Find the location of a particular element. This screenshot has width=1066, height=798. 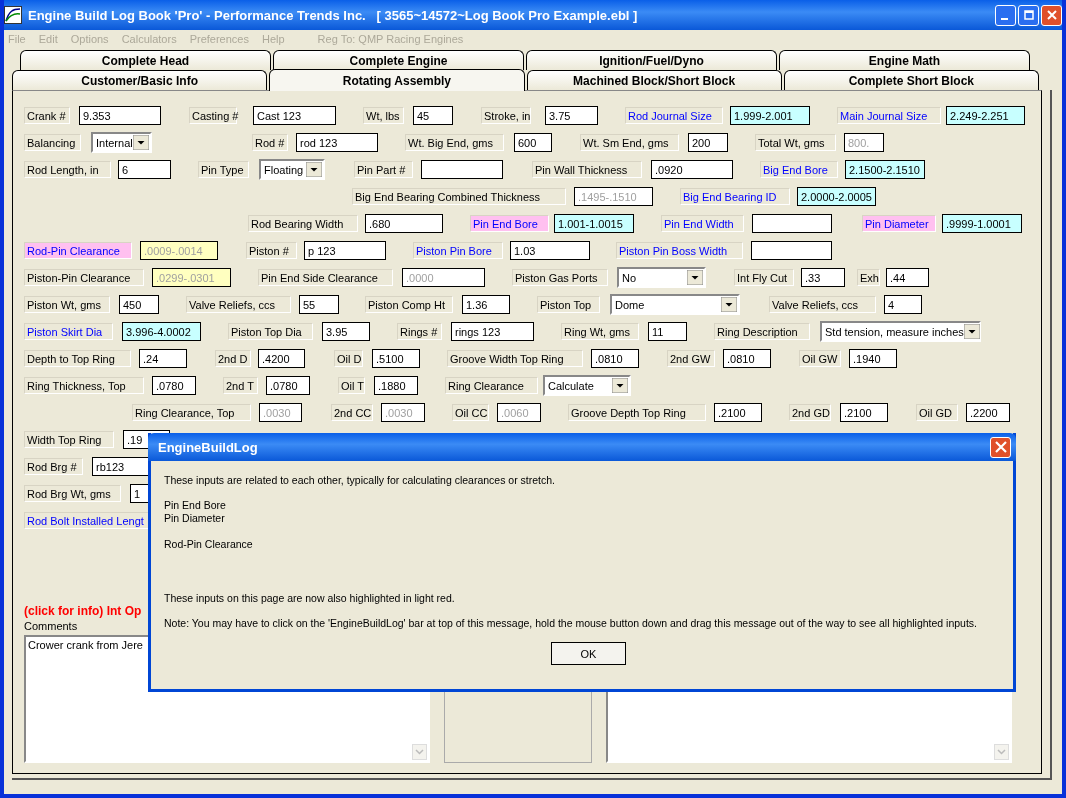

input-field: .24 is located at coordinates (163, 358).